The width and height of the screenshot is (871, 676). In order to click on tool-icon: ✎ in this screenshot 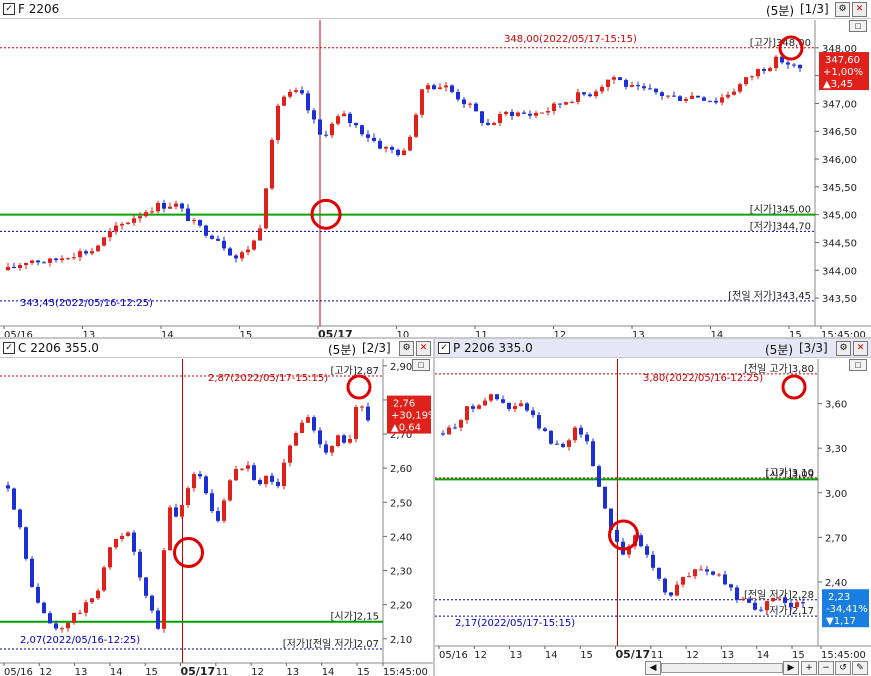, I will do `click(860, 668)`.